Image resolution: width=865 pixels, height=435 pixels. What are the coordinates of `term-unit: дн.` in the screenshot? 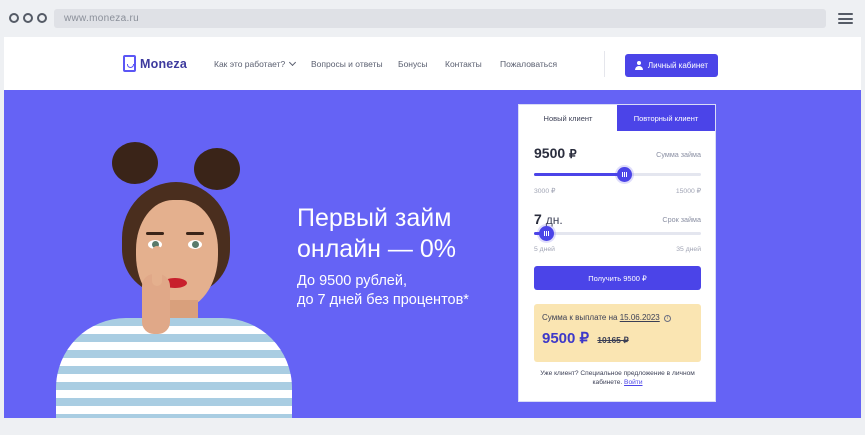 It's located at (554, 220).